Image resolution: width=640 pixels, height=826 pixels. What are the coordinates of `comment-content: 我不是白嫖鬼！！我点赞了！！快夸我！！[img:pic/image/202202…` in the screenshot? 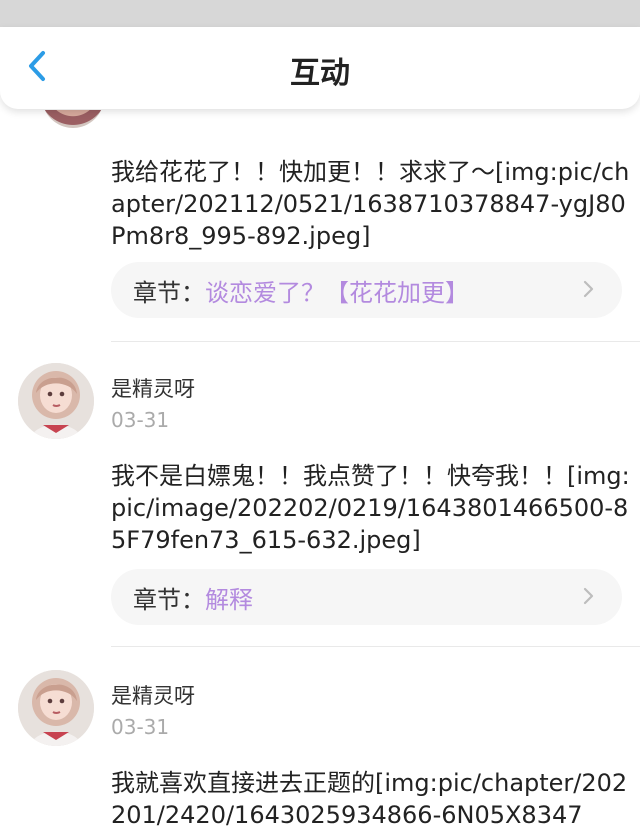 It's located at (370, 508).